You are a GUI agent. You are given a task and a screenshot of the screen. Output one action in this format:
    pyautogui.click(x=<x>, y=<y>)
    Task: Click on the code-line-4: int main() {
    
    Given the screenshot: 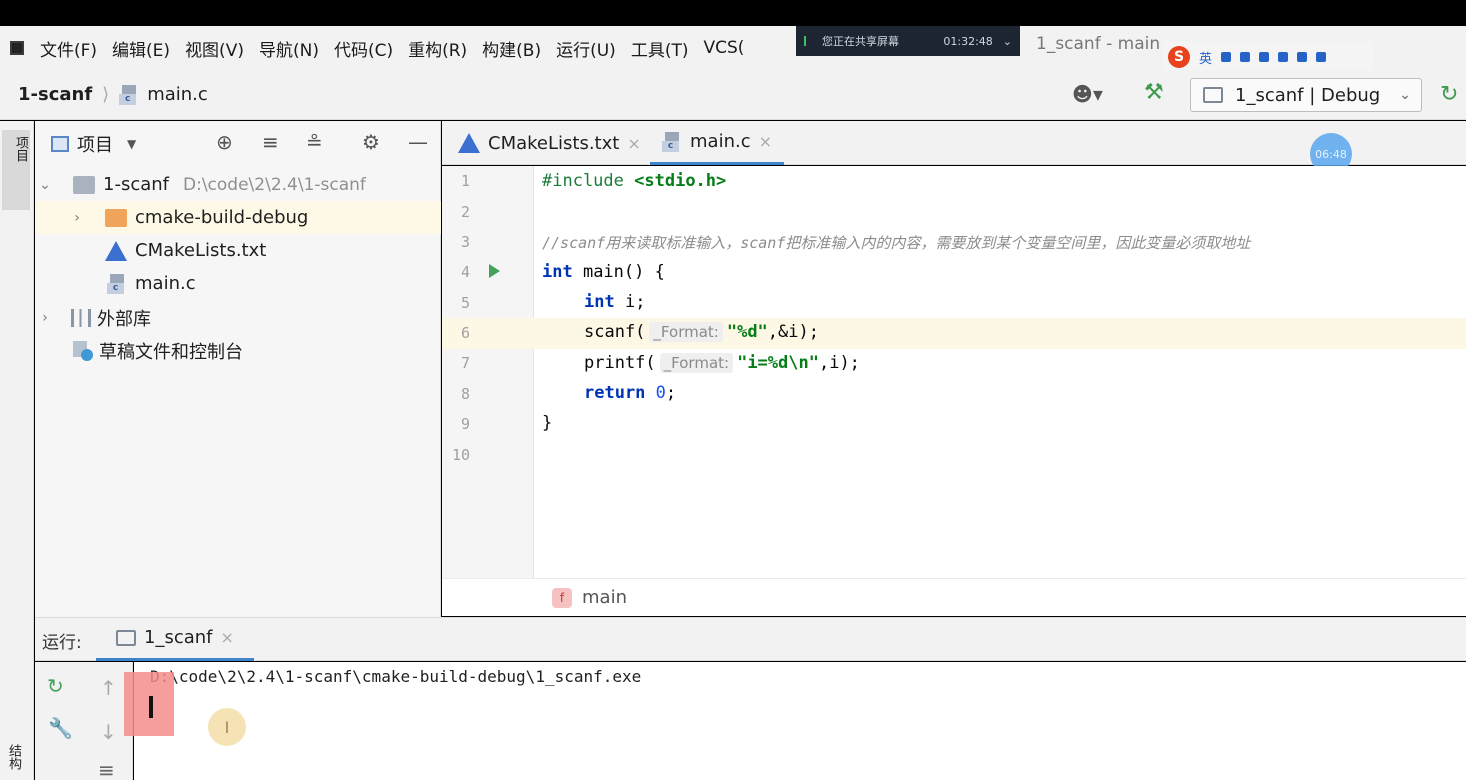 What is the action you would take?
    pyautogui.click(x=603, y=272)
    